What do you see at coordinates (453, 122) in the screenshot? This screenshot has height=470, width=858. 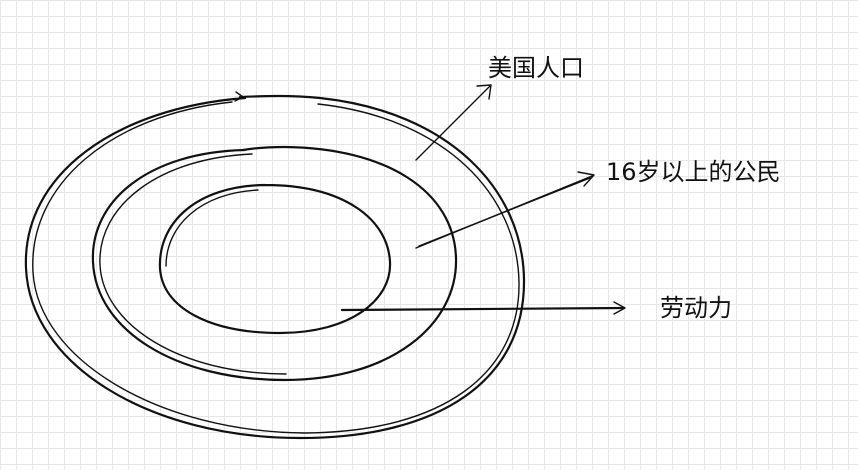 I see `arrow-population` at bounding box center [453, 122].